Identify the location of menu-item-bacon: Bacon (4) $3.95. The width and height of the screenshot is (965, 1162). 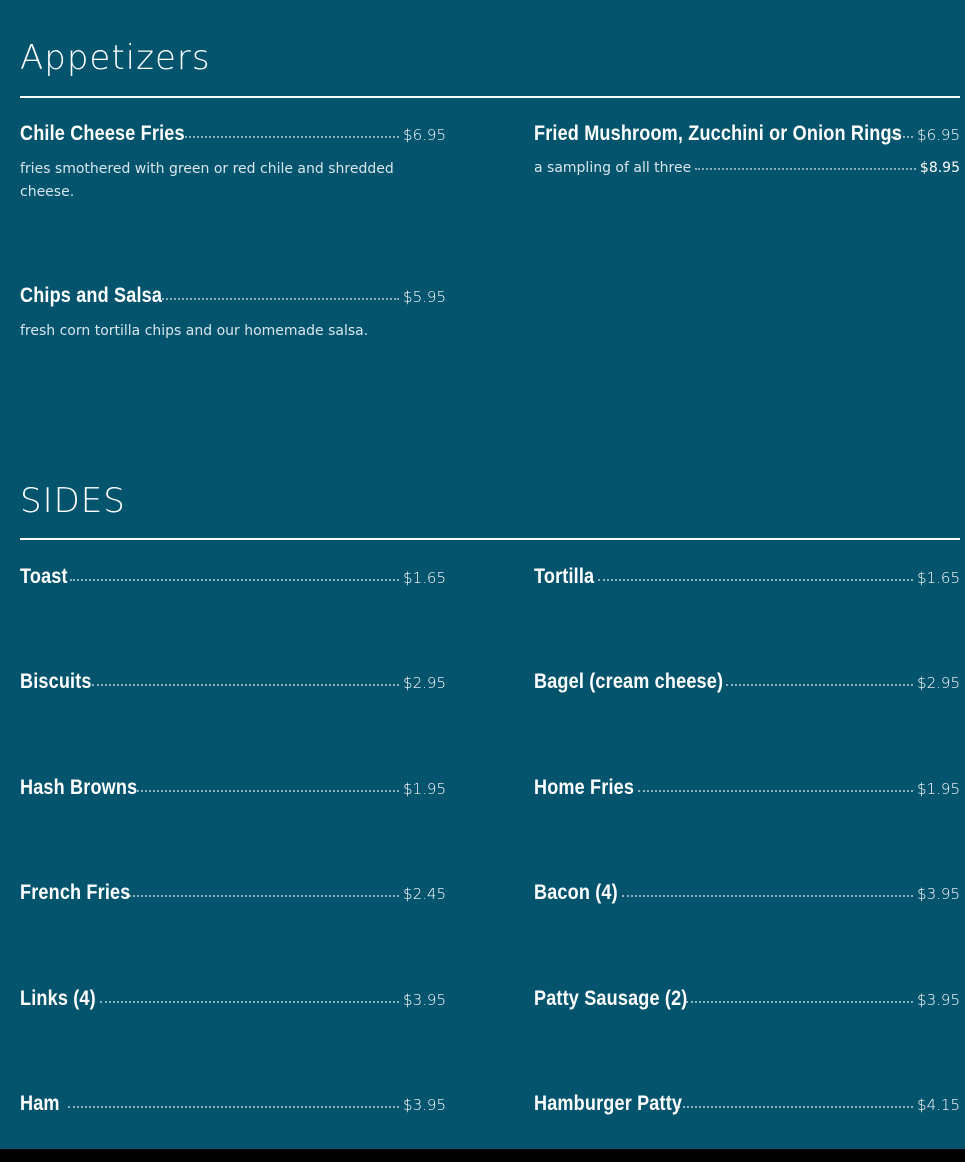
(747, 893).